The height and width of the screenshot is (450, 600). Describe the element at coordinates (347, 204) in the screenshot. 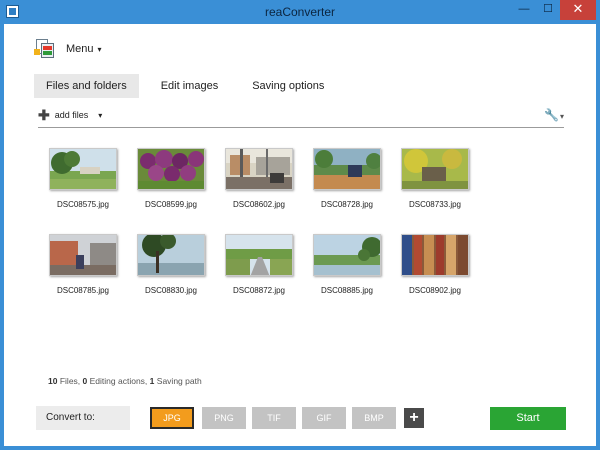

I see `file-name: DSC08728.jpg` at that location.